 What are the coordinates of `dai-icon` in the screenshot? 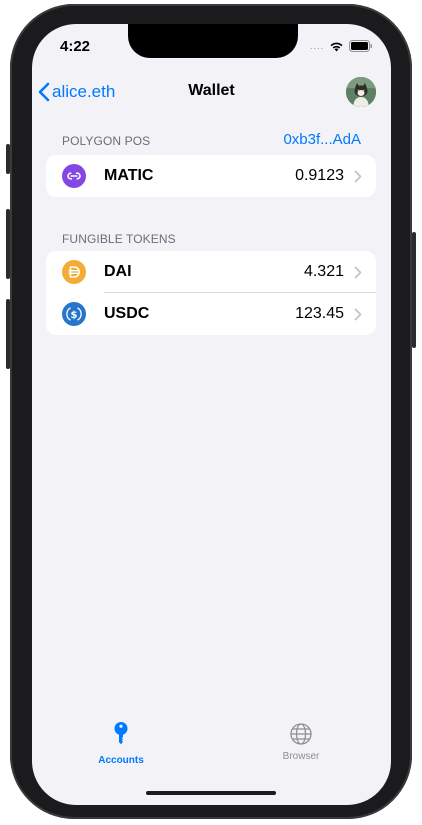 It's located at (74, 272).